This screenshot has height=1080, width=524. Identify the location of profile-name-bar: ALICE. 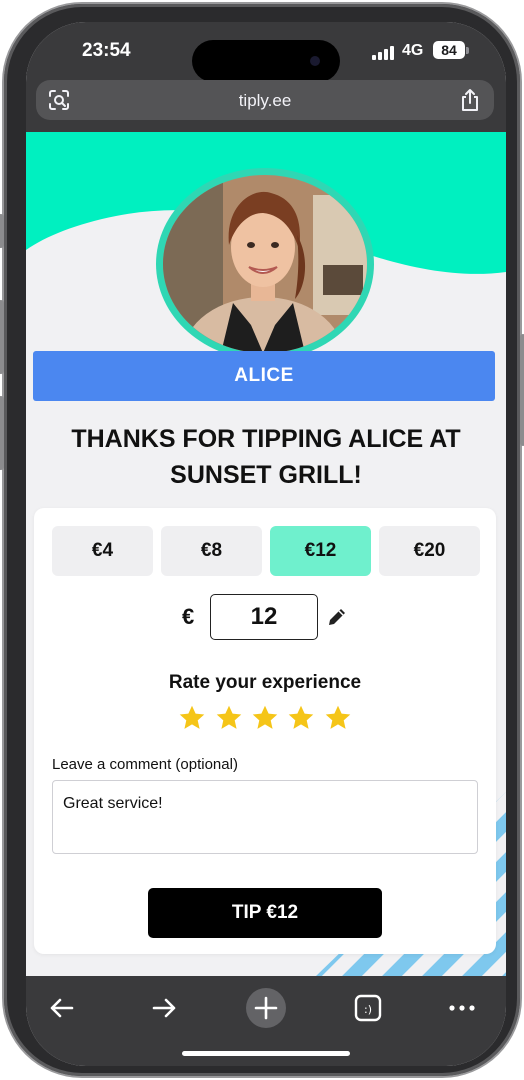
(264, 376).